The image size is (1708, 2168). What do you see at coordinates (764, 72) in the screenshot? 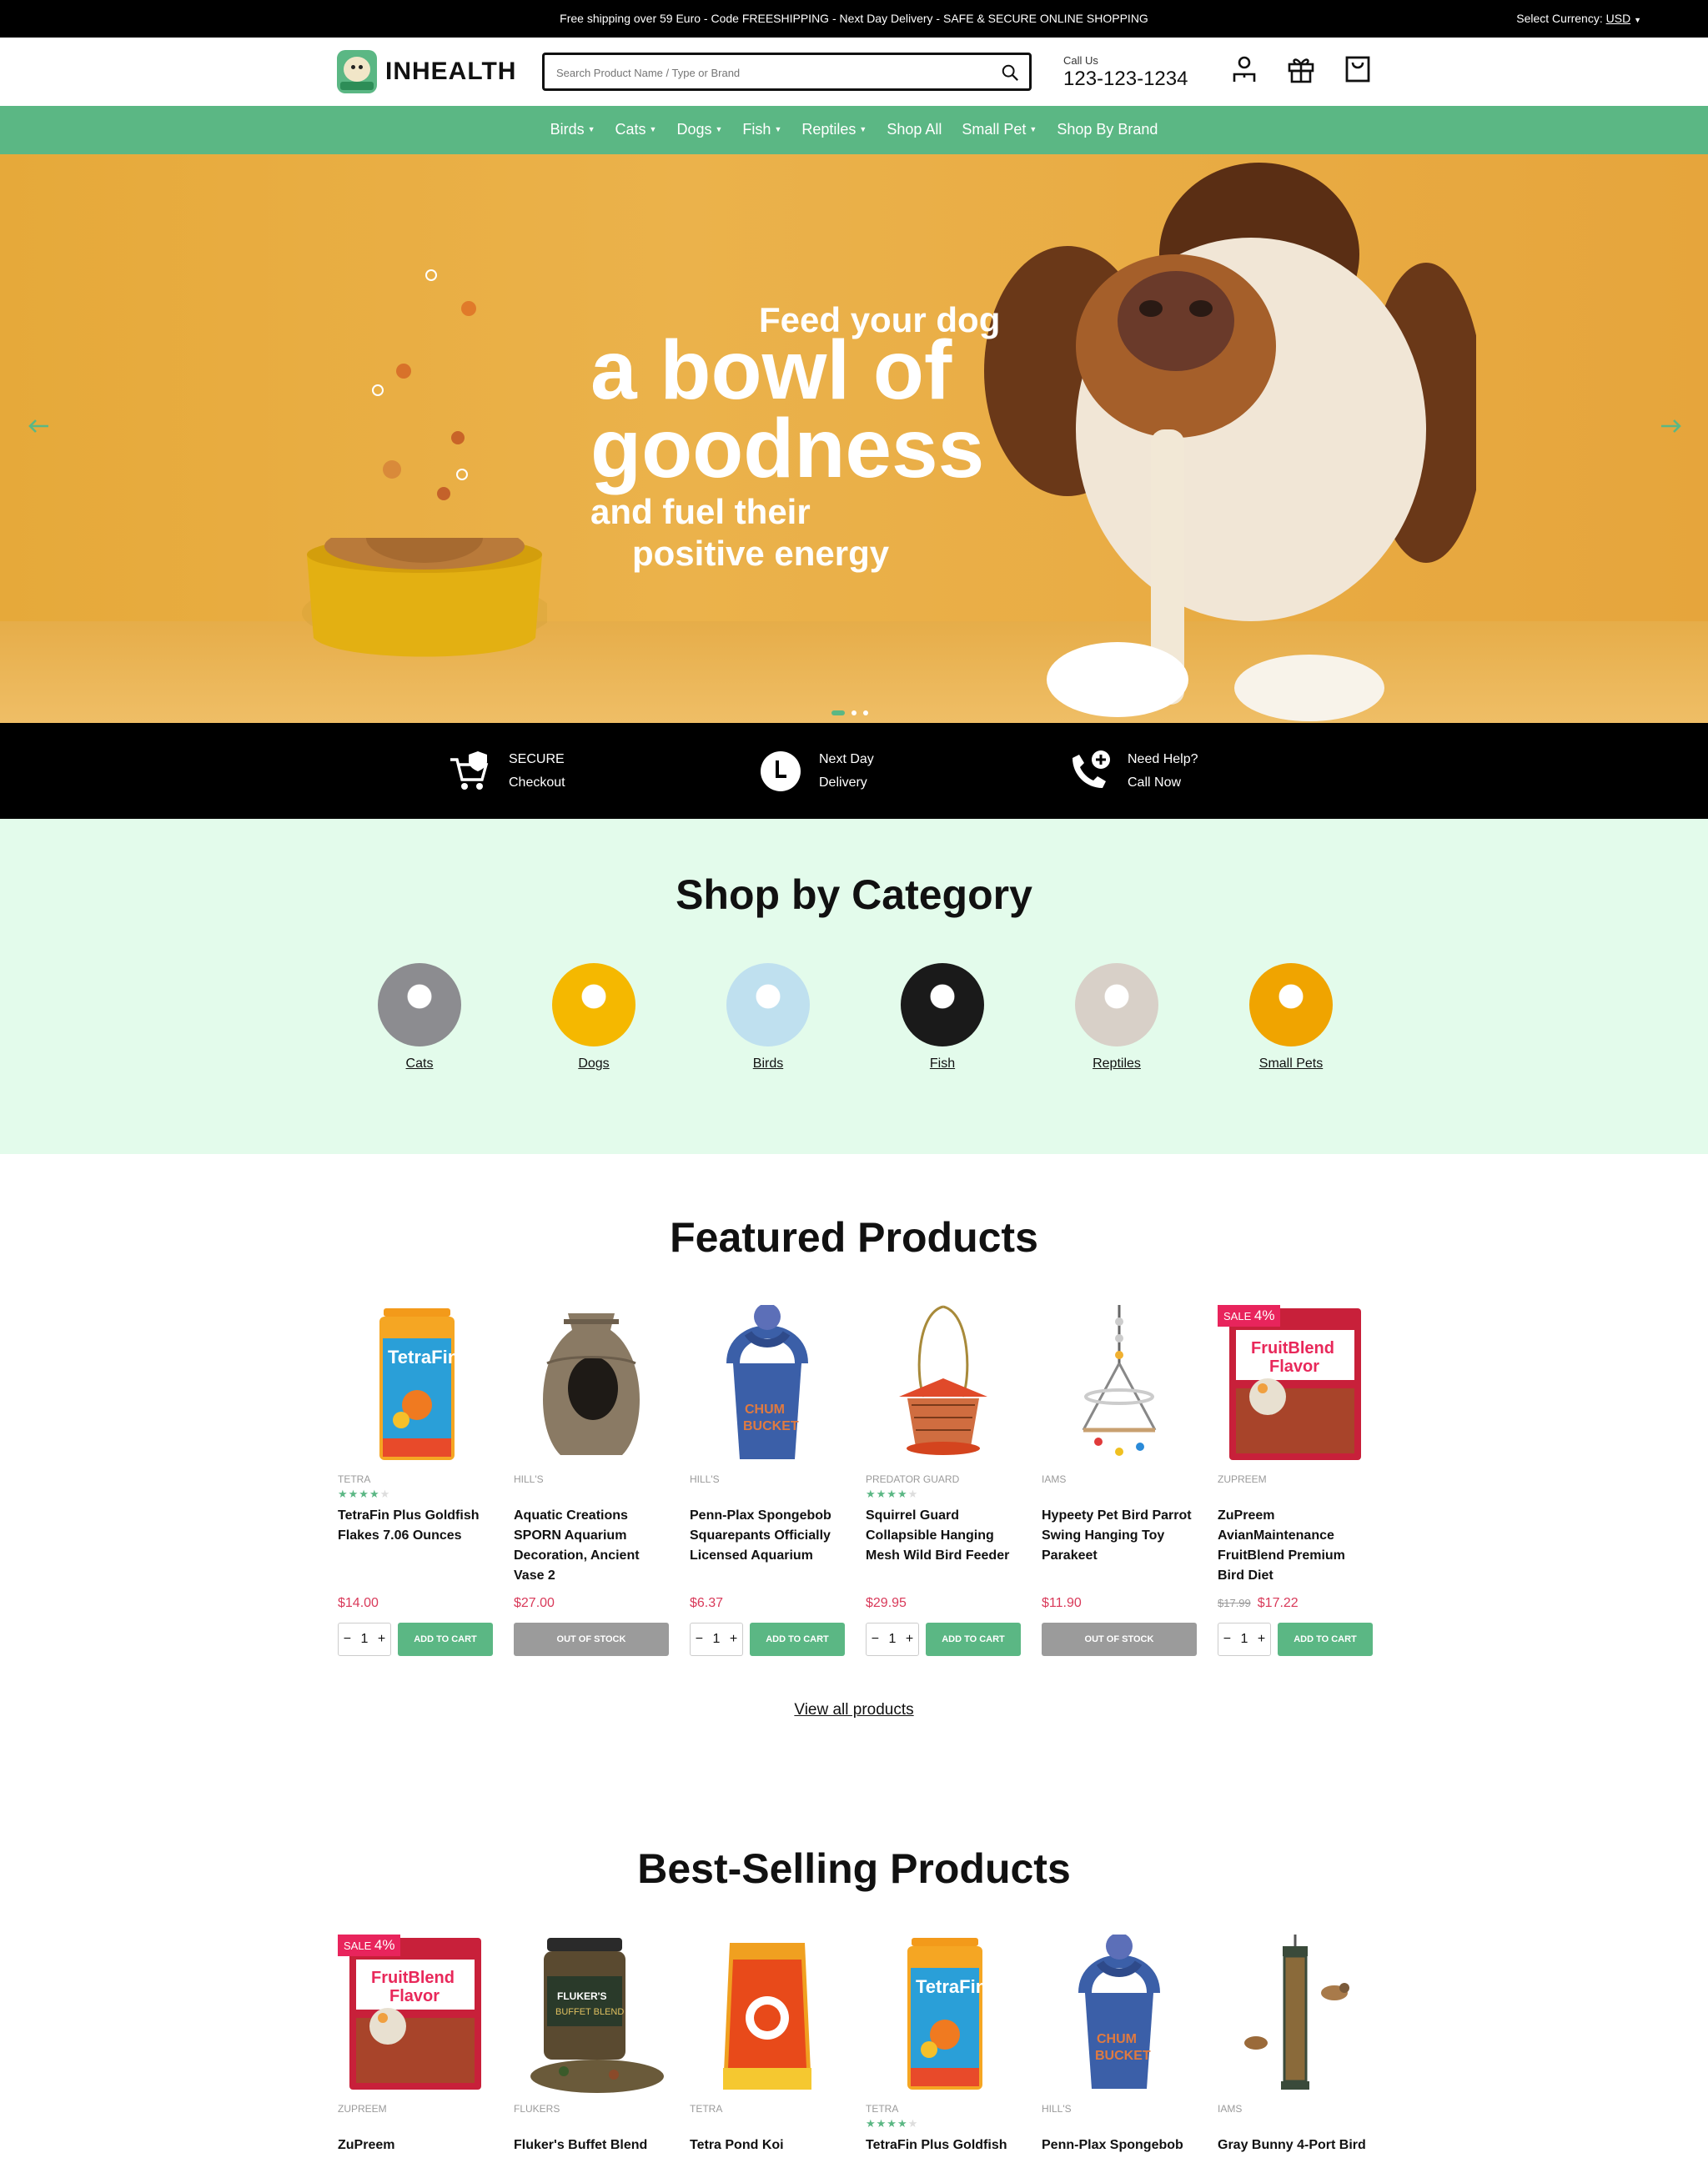
I see `search-input` at bounding box center [764, 72].